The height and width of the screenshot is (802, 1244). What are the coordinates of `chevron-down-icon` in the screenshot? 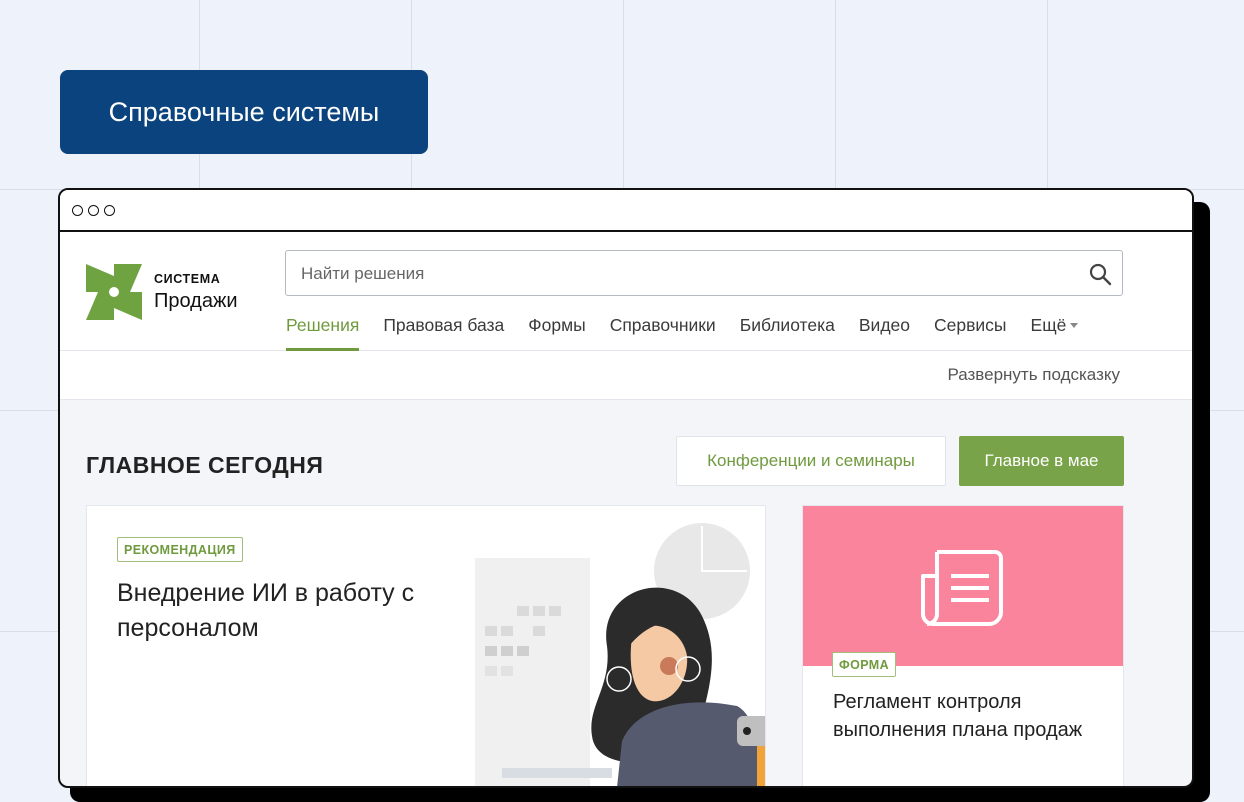 It's located at (1074, 325).